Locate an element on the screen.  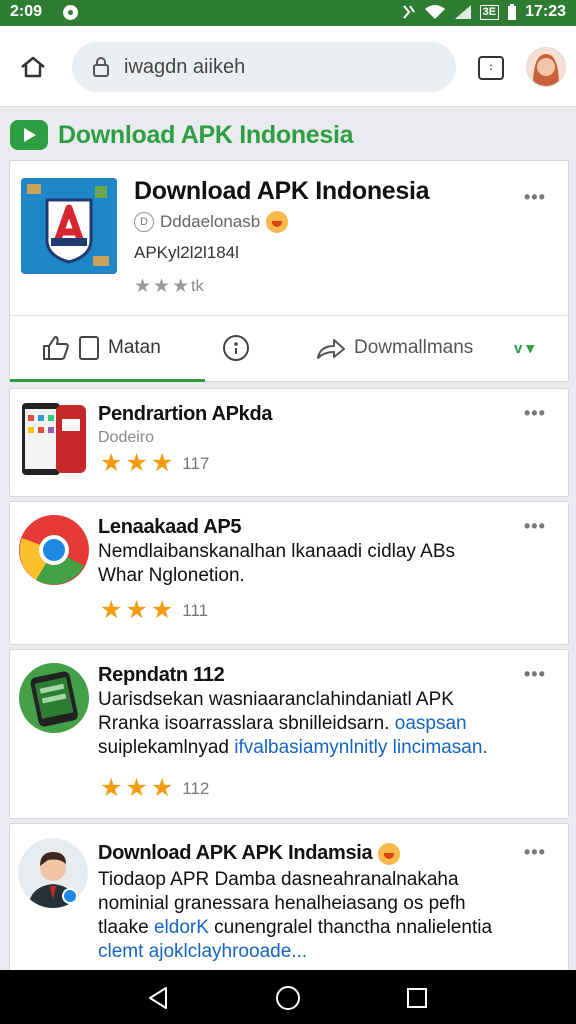
signal-icon is located at coordinates (462, 12).